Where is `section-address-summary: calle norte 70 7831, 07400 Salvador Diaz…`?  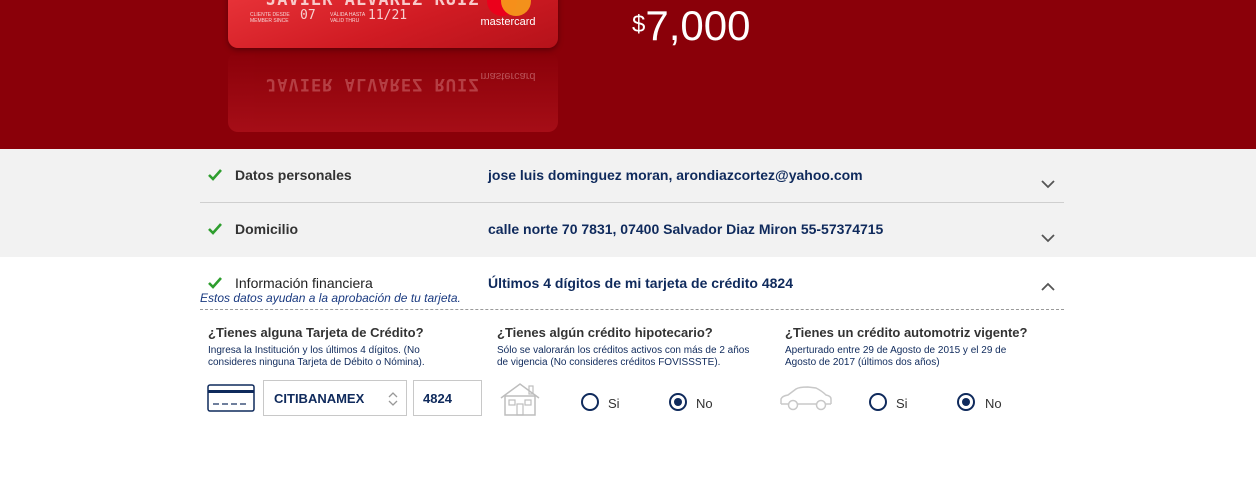 section-address-summary: calle norte 70 7831, 07400 Salvador Diaz… is located at coordinates (686, 229).